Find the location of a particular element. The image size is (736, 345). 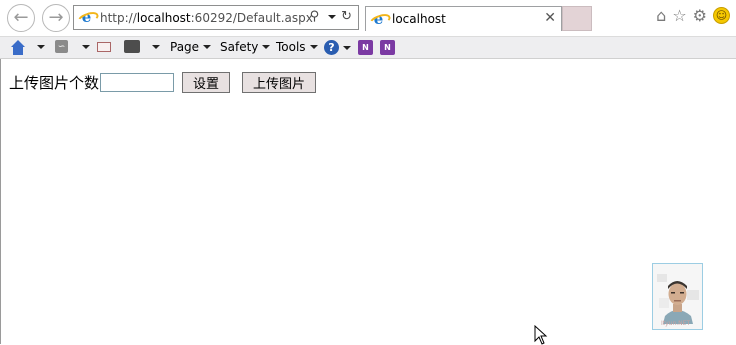

uploaded-photo-thumbnail: Ityun.NET is located at coordinates (677, 296).